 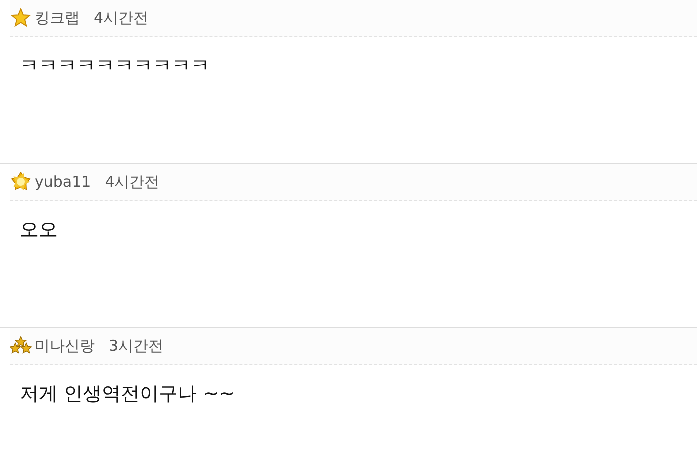 I want to click on post-time: 3시간전, so click(x=136, y=346).